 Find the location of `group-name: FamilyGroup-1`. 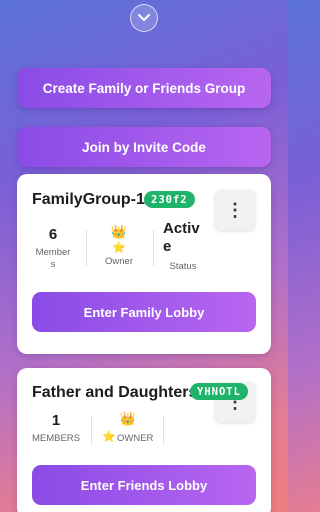

group-name: FamilyGroup-1 is located at coordinates (88, 199).